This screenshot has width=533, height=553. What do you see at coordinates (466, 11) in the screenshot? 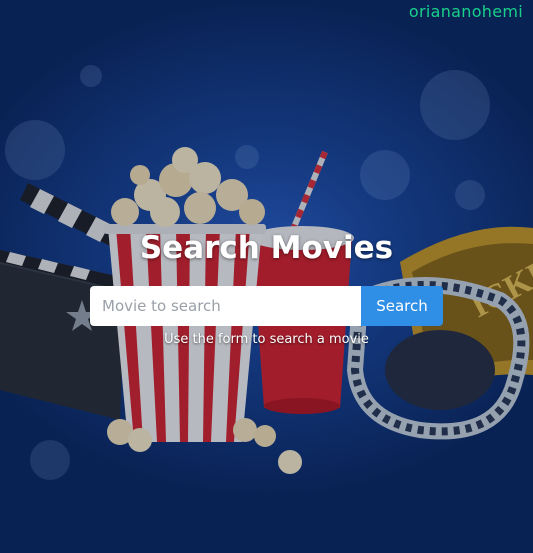
I see `brand-name: oriananohemi` at bounding box center [466, 11].